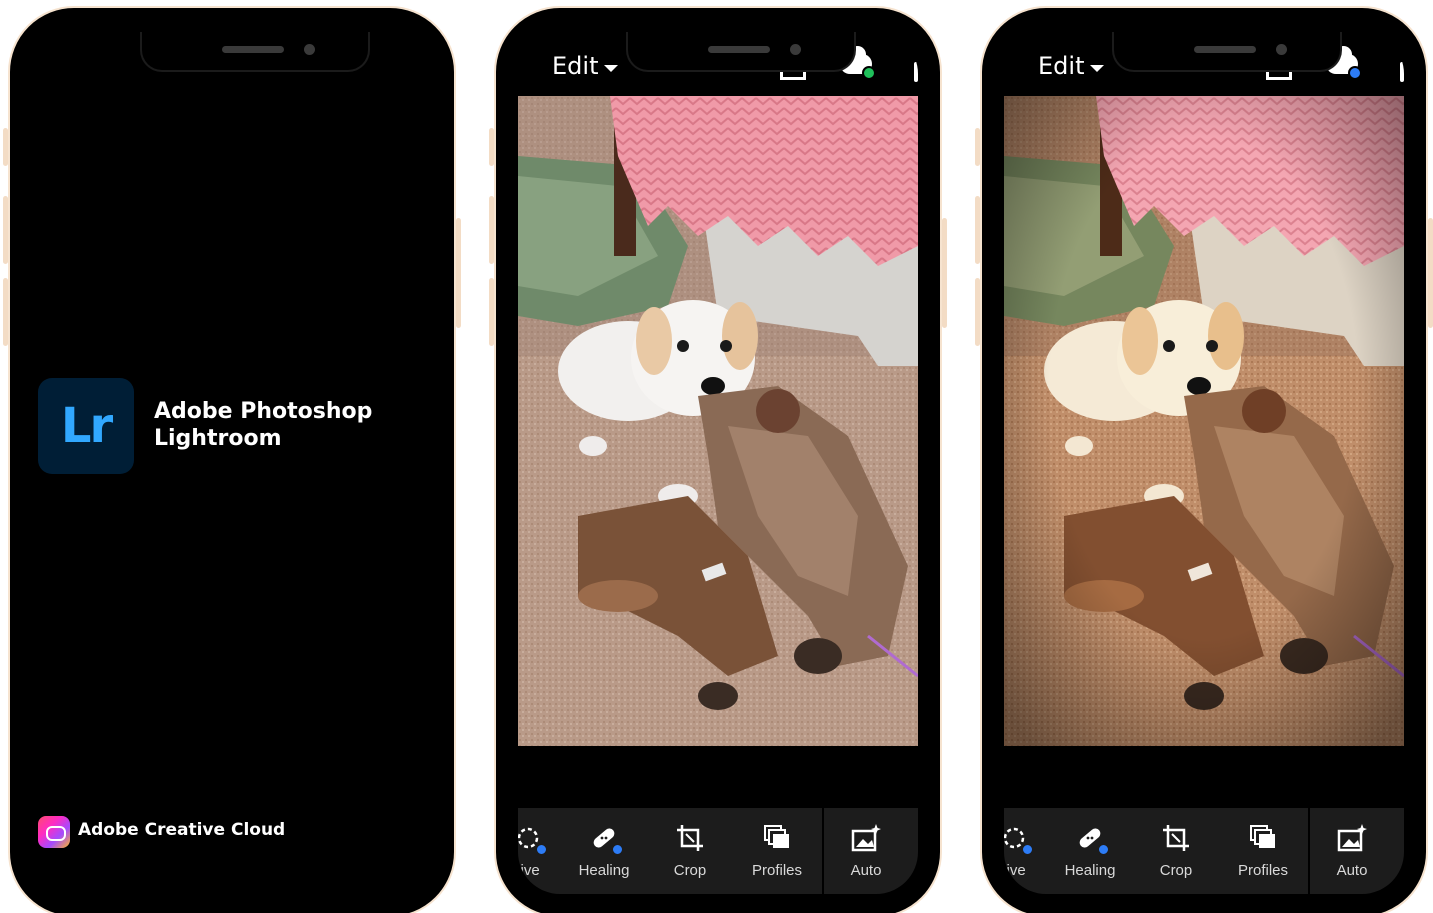  Describe the element at coordinates (218, 438) in the screenshot. I see `app-name-line2: Lightroom` at that location.